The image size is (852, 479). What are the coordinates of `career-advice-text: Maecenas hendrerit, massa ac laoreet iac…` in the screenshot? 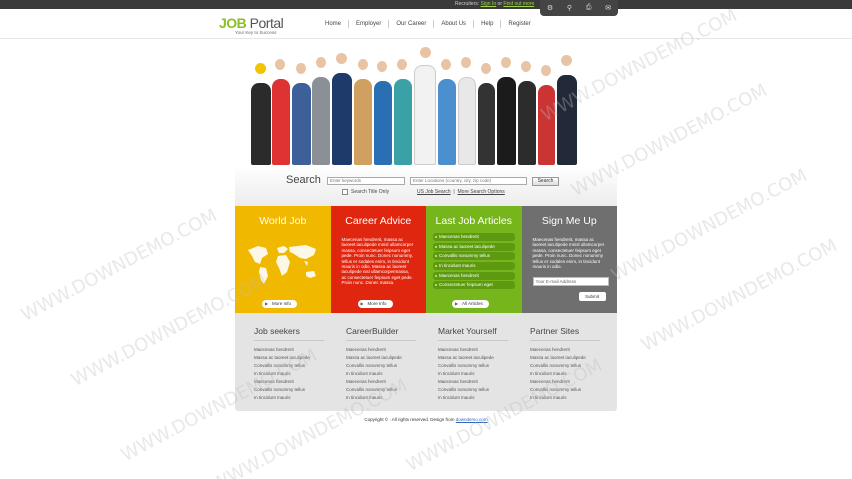 It's located at (377, 261).